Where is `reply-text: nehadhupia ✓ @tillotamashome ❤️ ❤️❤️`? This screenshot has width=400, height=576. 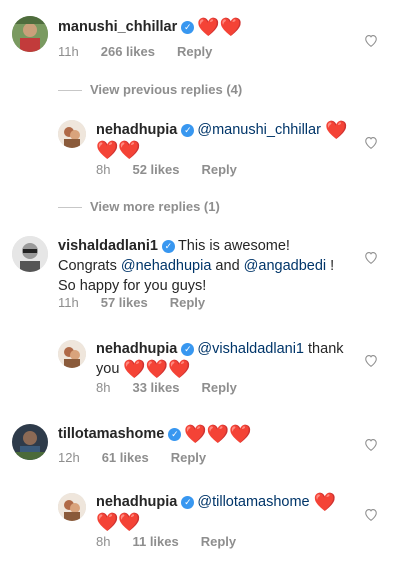 reply-text: nehadhupia ✓ @tillotamashome ❤️ ❤️❤️ is located at coordinates (226, 512).